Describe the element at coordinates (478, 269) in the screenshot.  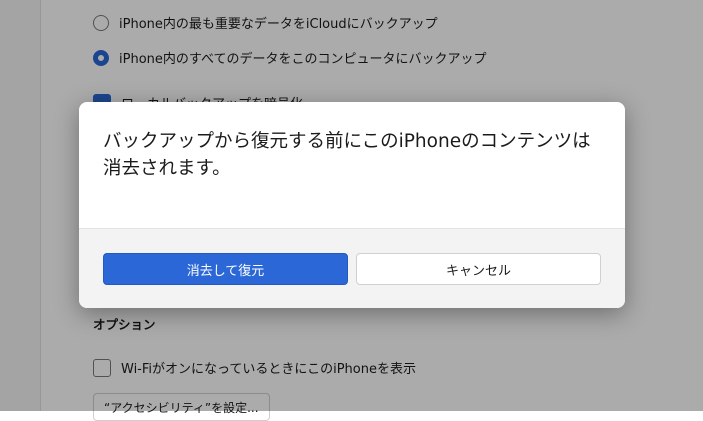
I see `cancel-button: キャンセル` at that location.